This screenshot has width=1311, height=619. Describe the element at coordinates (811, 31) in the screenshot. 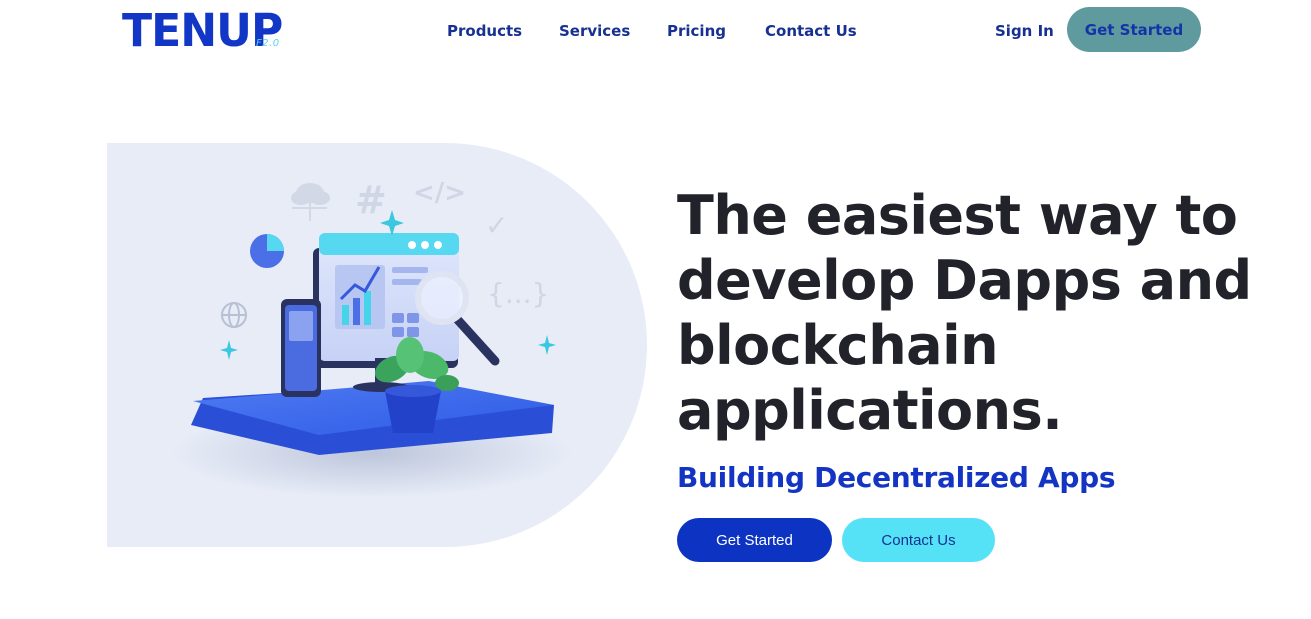

I see `nav-link-contact-us: Contact Us` at that location.